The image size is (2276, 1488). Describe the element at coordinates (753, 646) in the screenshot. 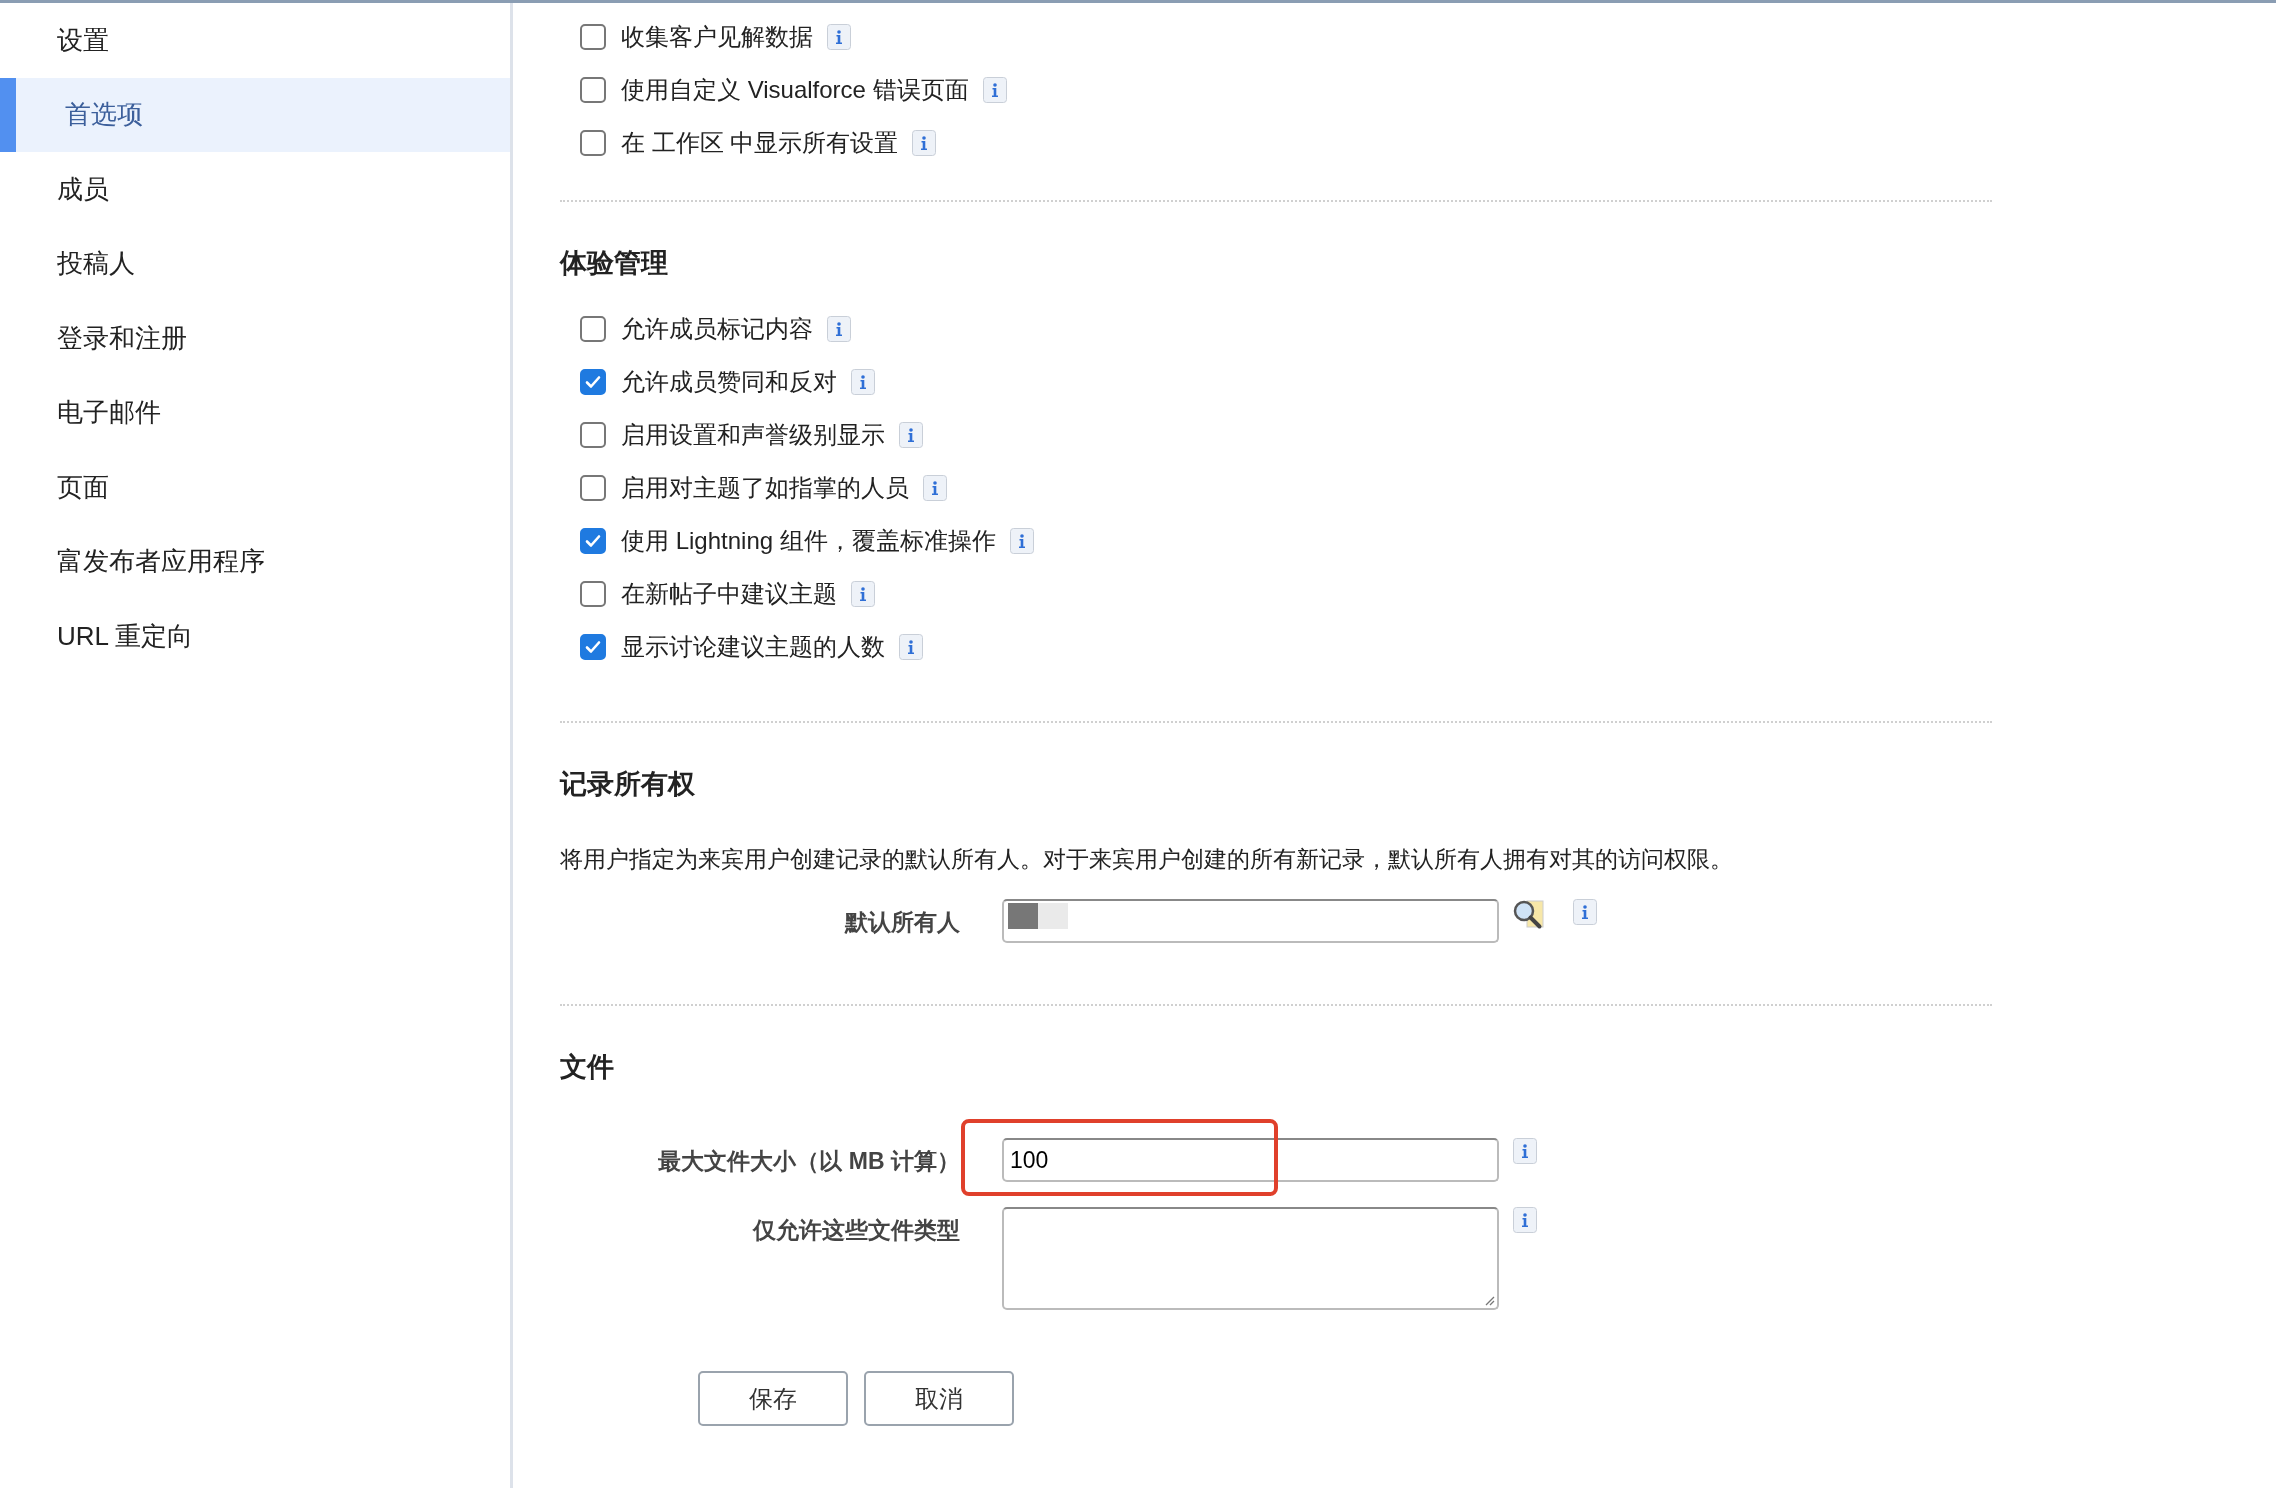

I see `option-label: 显示讨论建议主题的人数` at that location.